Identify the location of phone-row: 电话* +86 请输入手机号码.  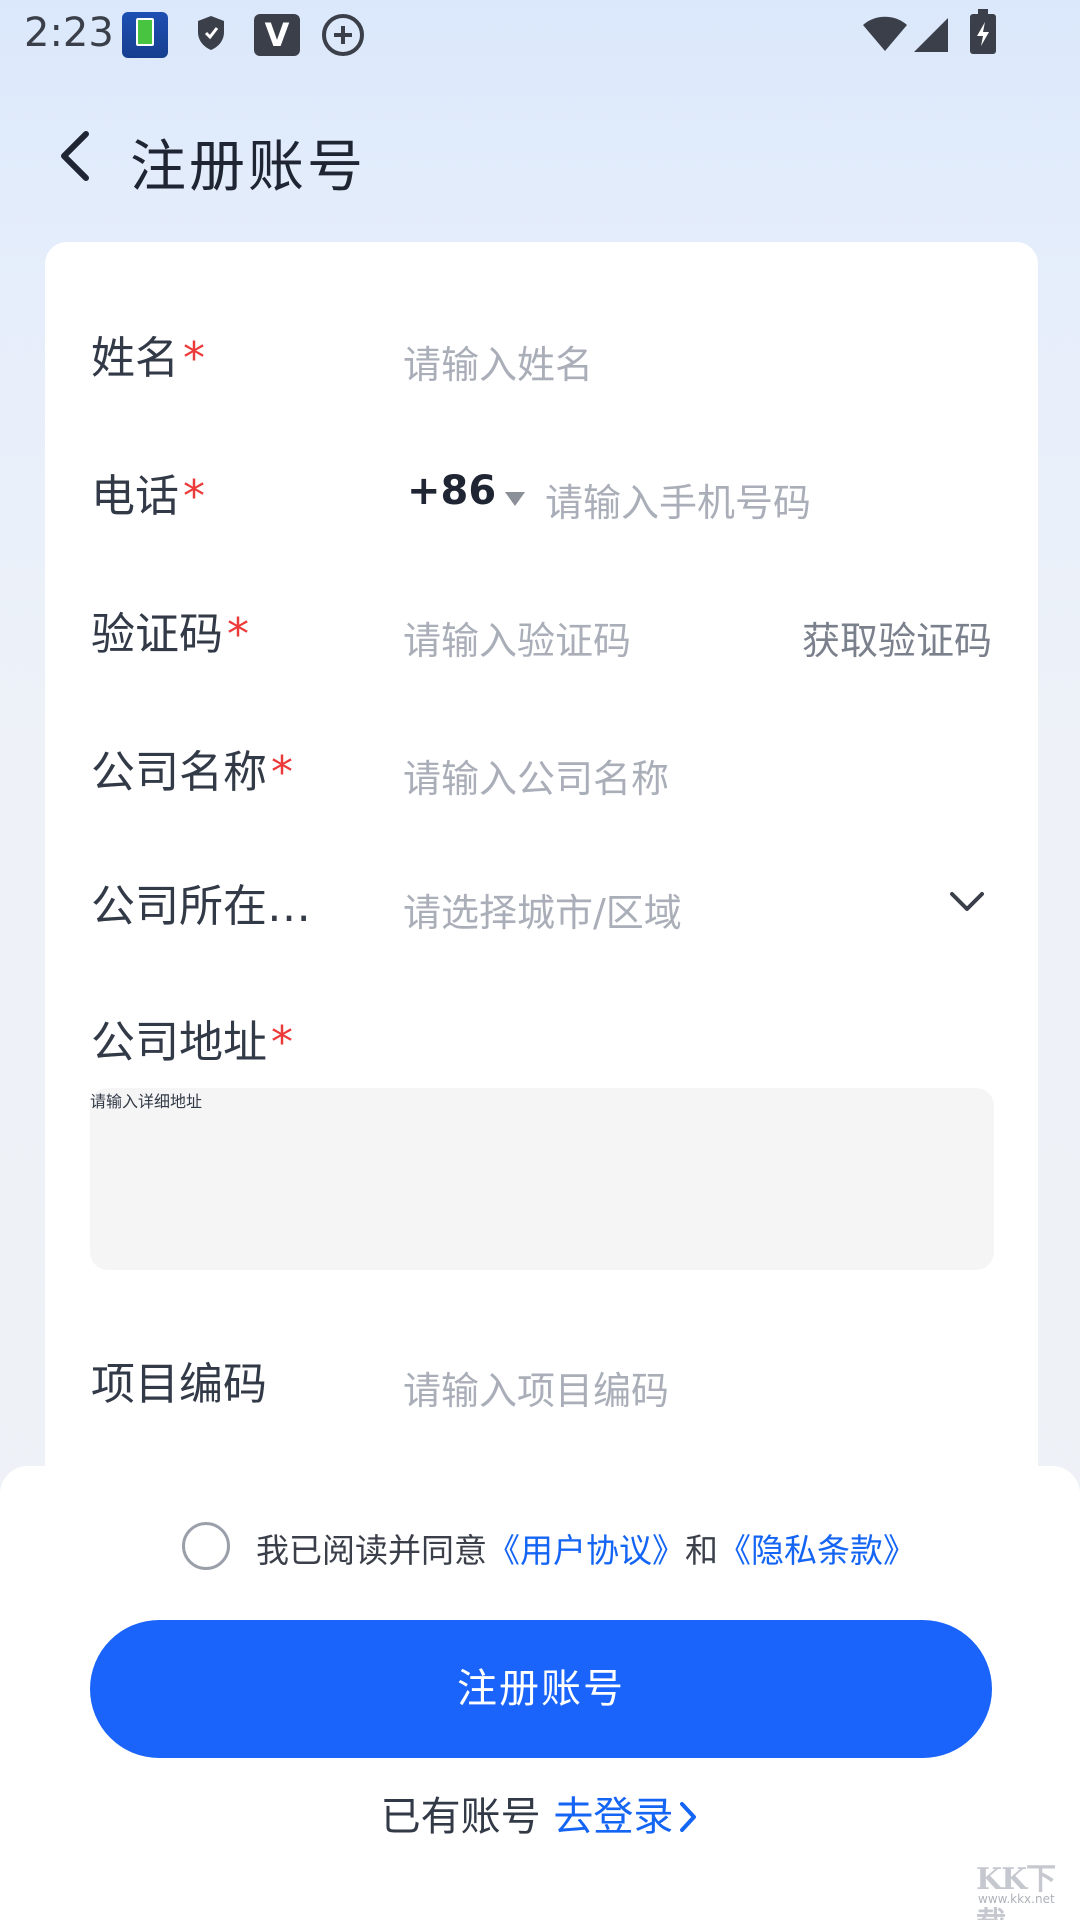
(541, 515).